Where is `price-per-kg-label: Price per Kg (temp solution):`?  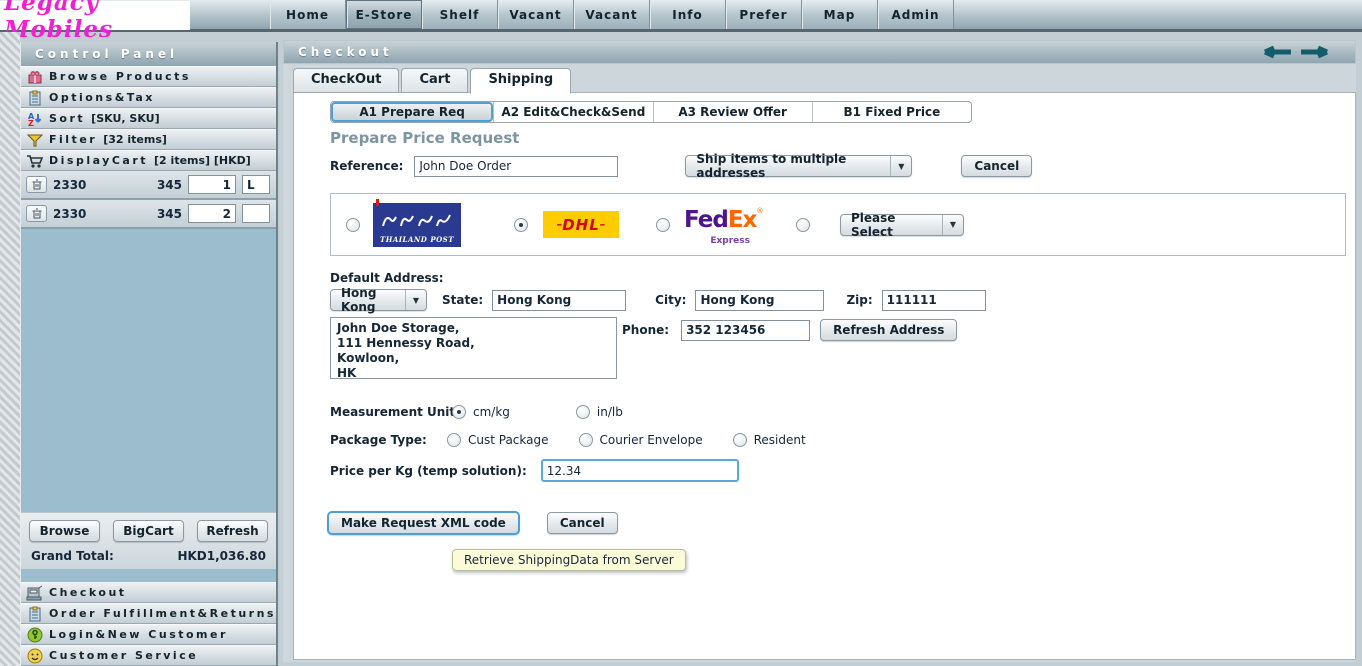 price-per-kg-label: Price per Kg (temp solution): is located at coordinates (428, 470).